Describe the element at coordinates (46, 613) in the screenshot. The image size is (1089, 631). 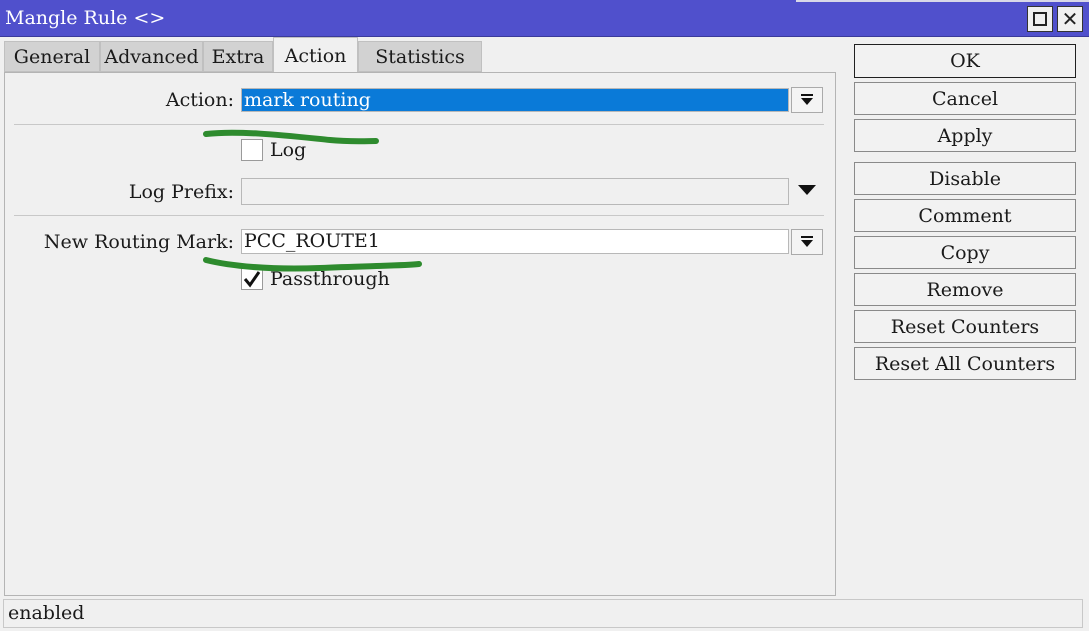
I see `status-text: enabled` at that location.